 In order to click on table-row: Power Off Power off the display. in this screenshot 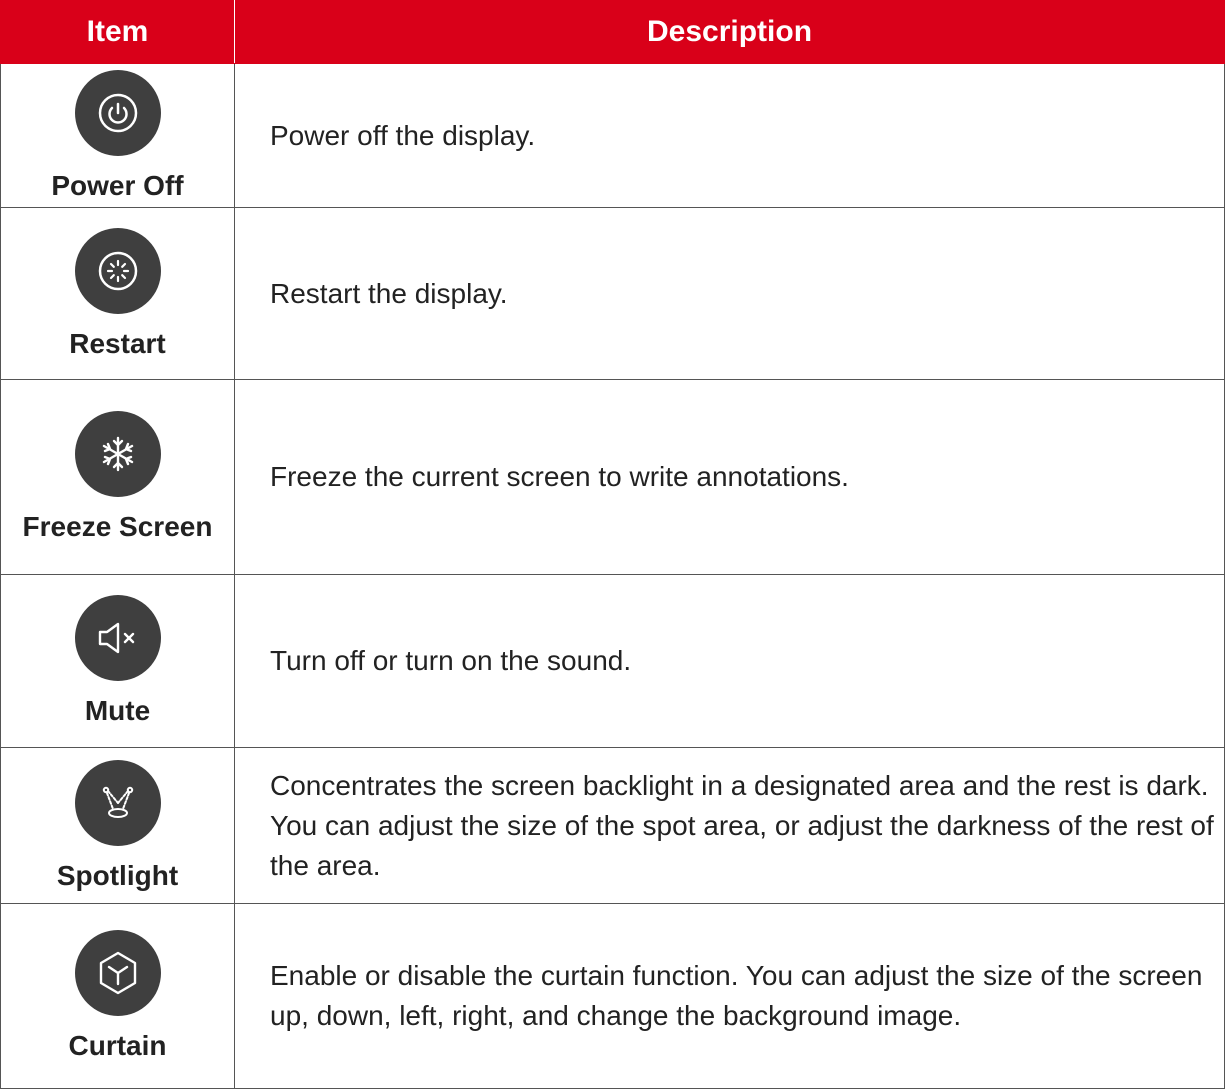, I will do `click(612, 135)`.